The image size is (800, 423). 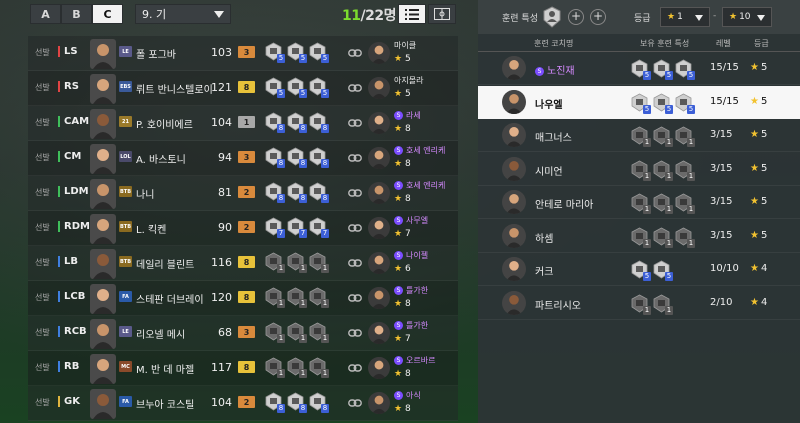 I want to click on coach-row: S 노진재 5 5 5 15/15 ★ 5, so click(x=639, y=68).